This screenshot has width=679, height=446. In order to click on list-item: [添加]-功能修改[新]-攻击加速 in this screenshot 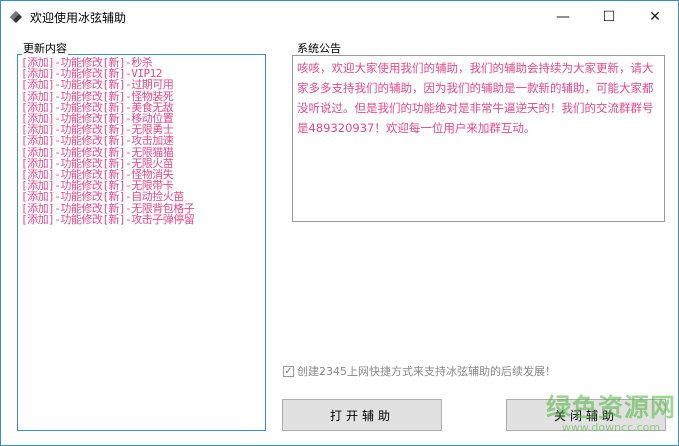, I will do `click(141, 140)`.